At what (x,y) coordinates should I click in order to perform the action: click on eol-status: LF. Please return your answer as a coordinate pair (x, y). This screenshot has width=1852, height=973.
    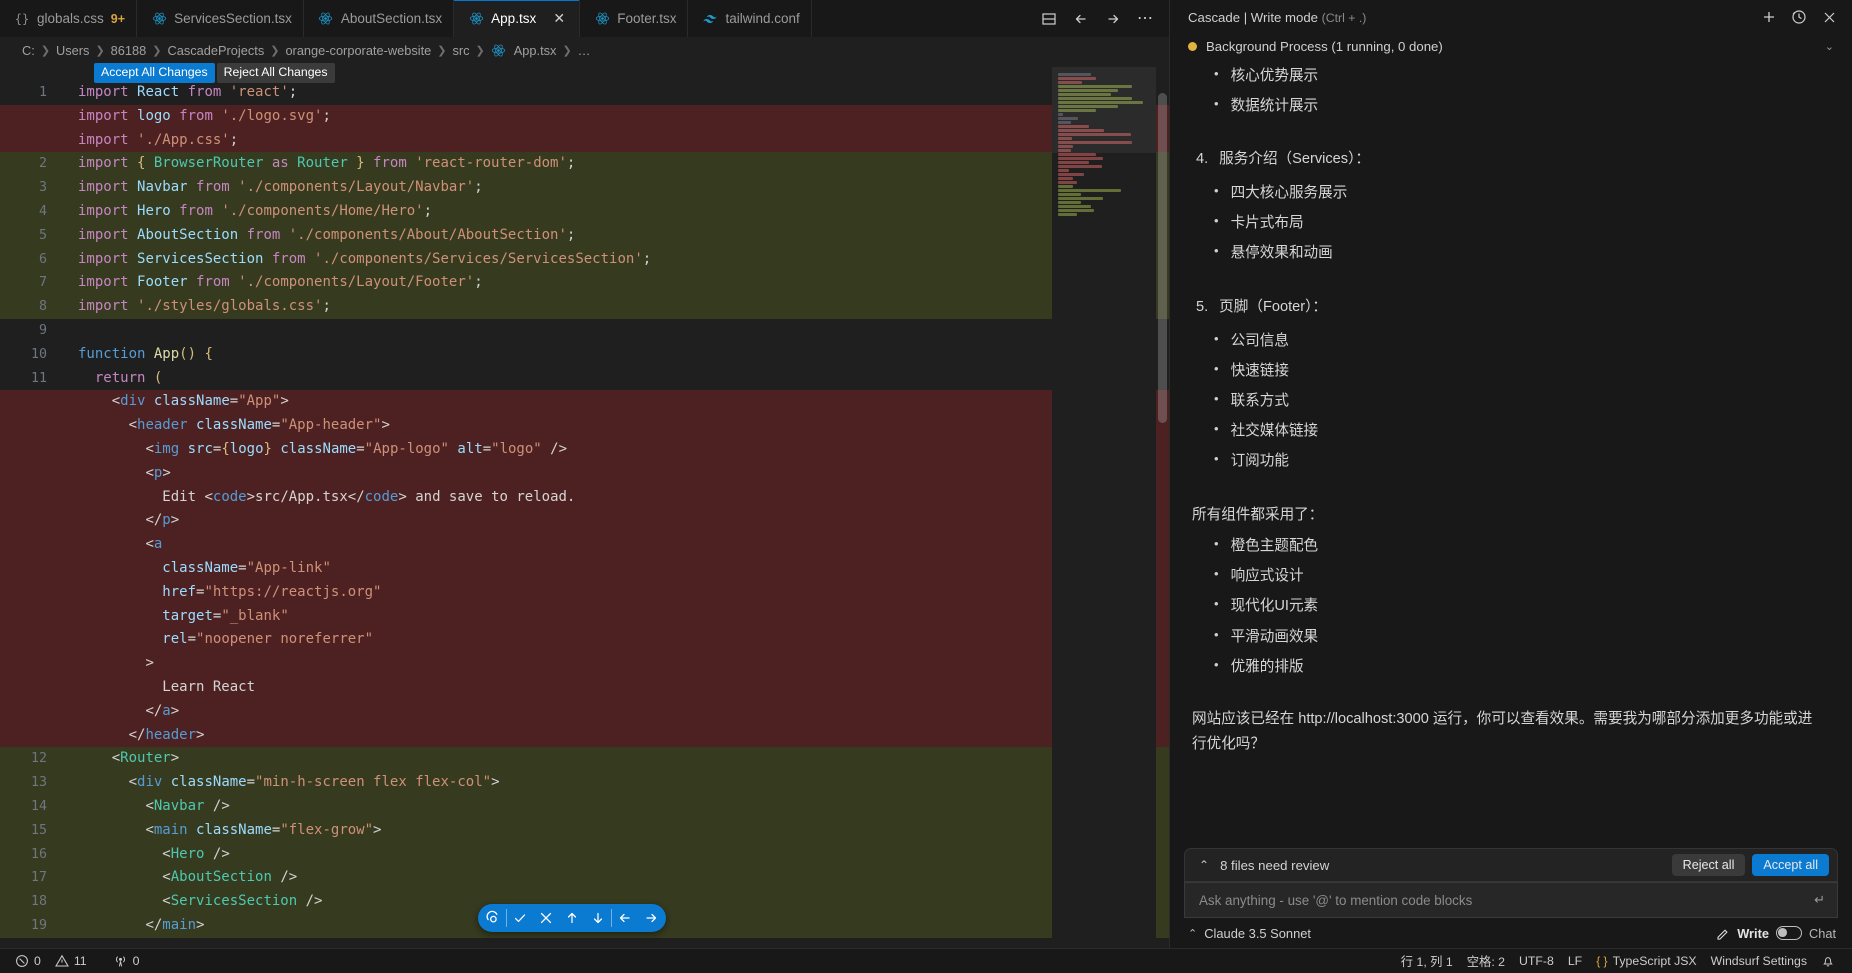
    Looking at the image, I should click on (1575, 961).